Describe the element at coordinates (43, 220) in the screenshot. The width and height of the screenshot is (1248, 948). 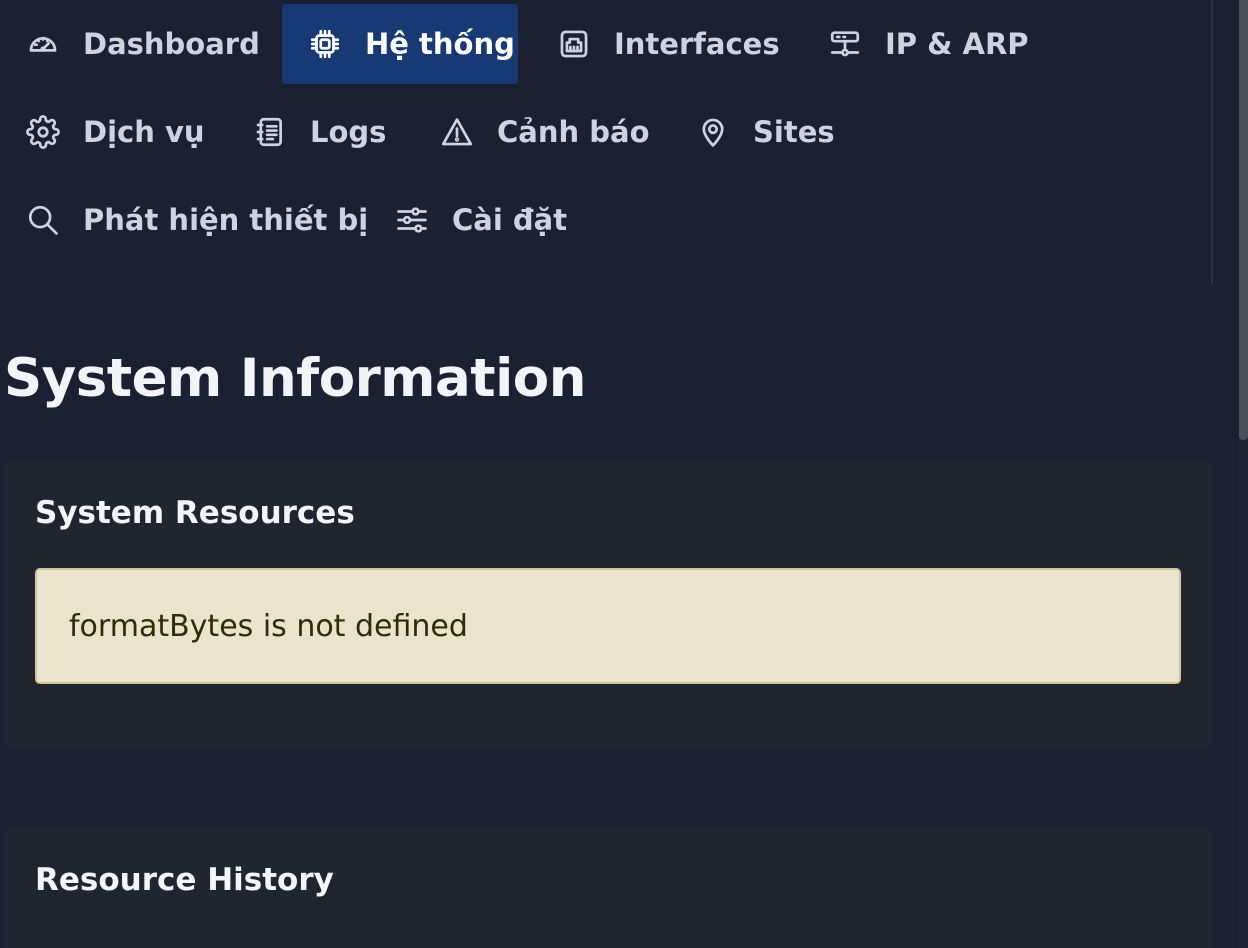
I see `search-icon` at that location.